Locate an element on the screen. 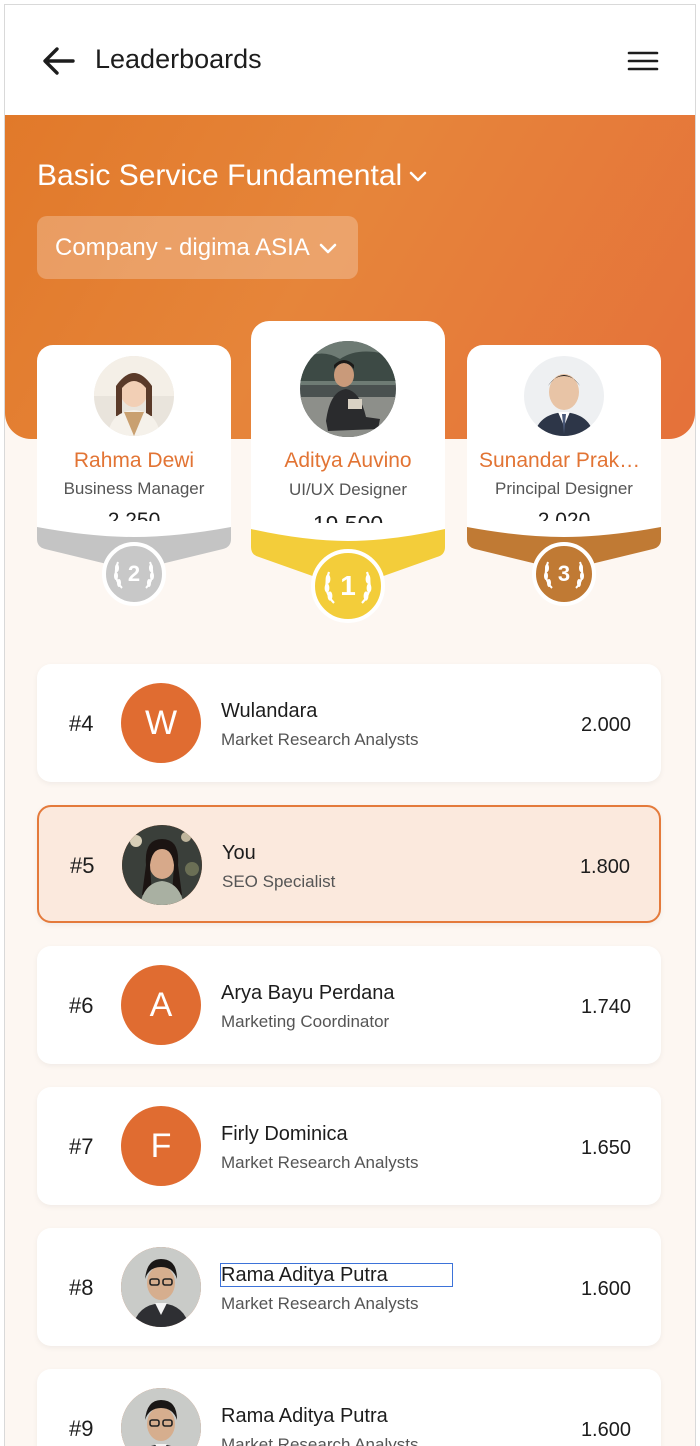 This screenshot has width=700, height=1446. app-bar: Leaderboards is located at coordinates (350, 60).